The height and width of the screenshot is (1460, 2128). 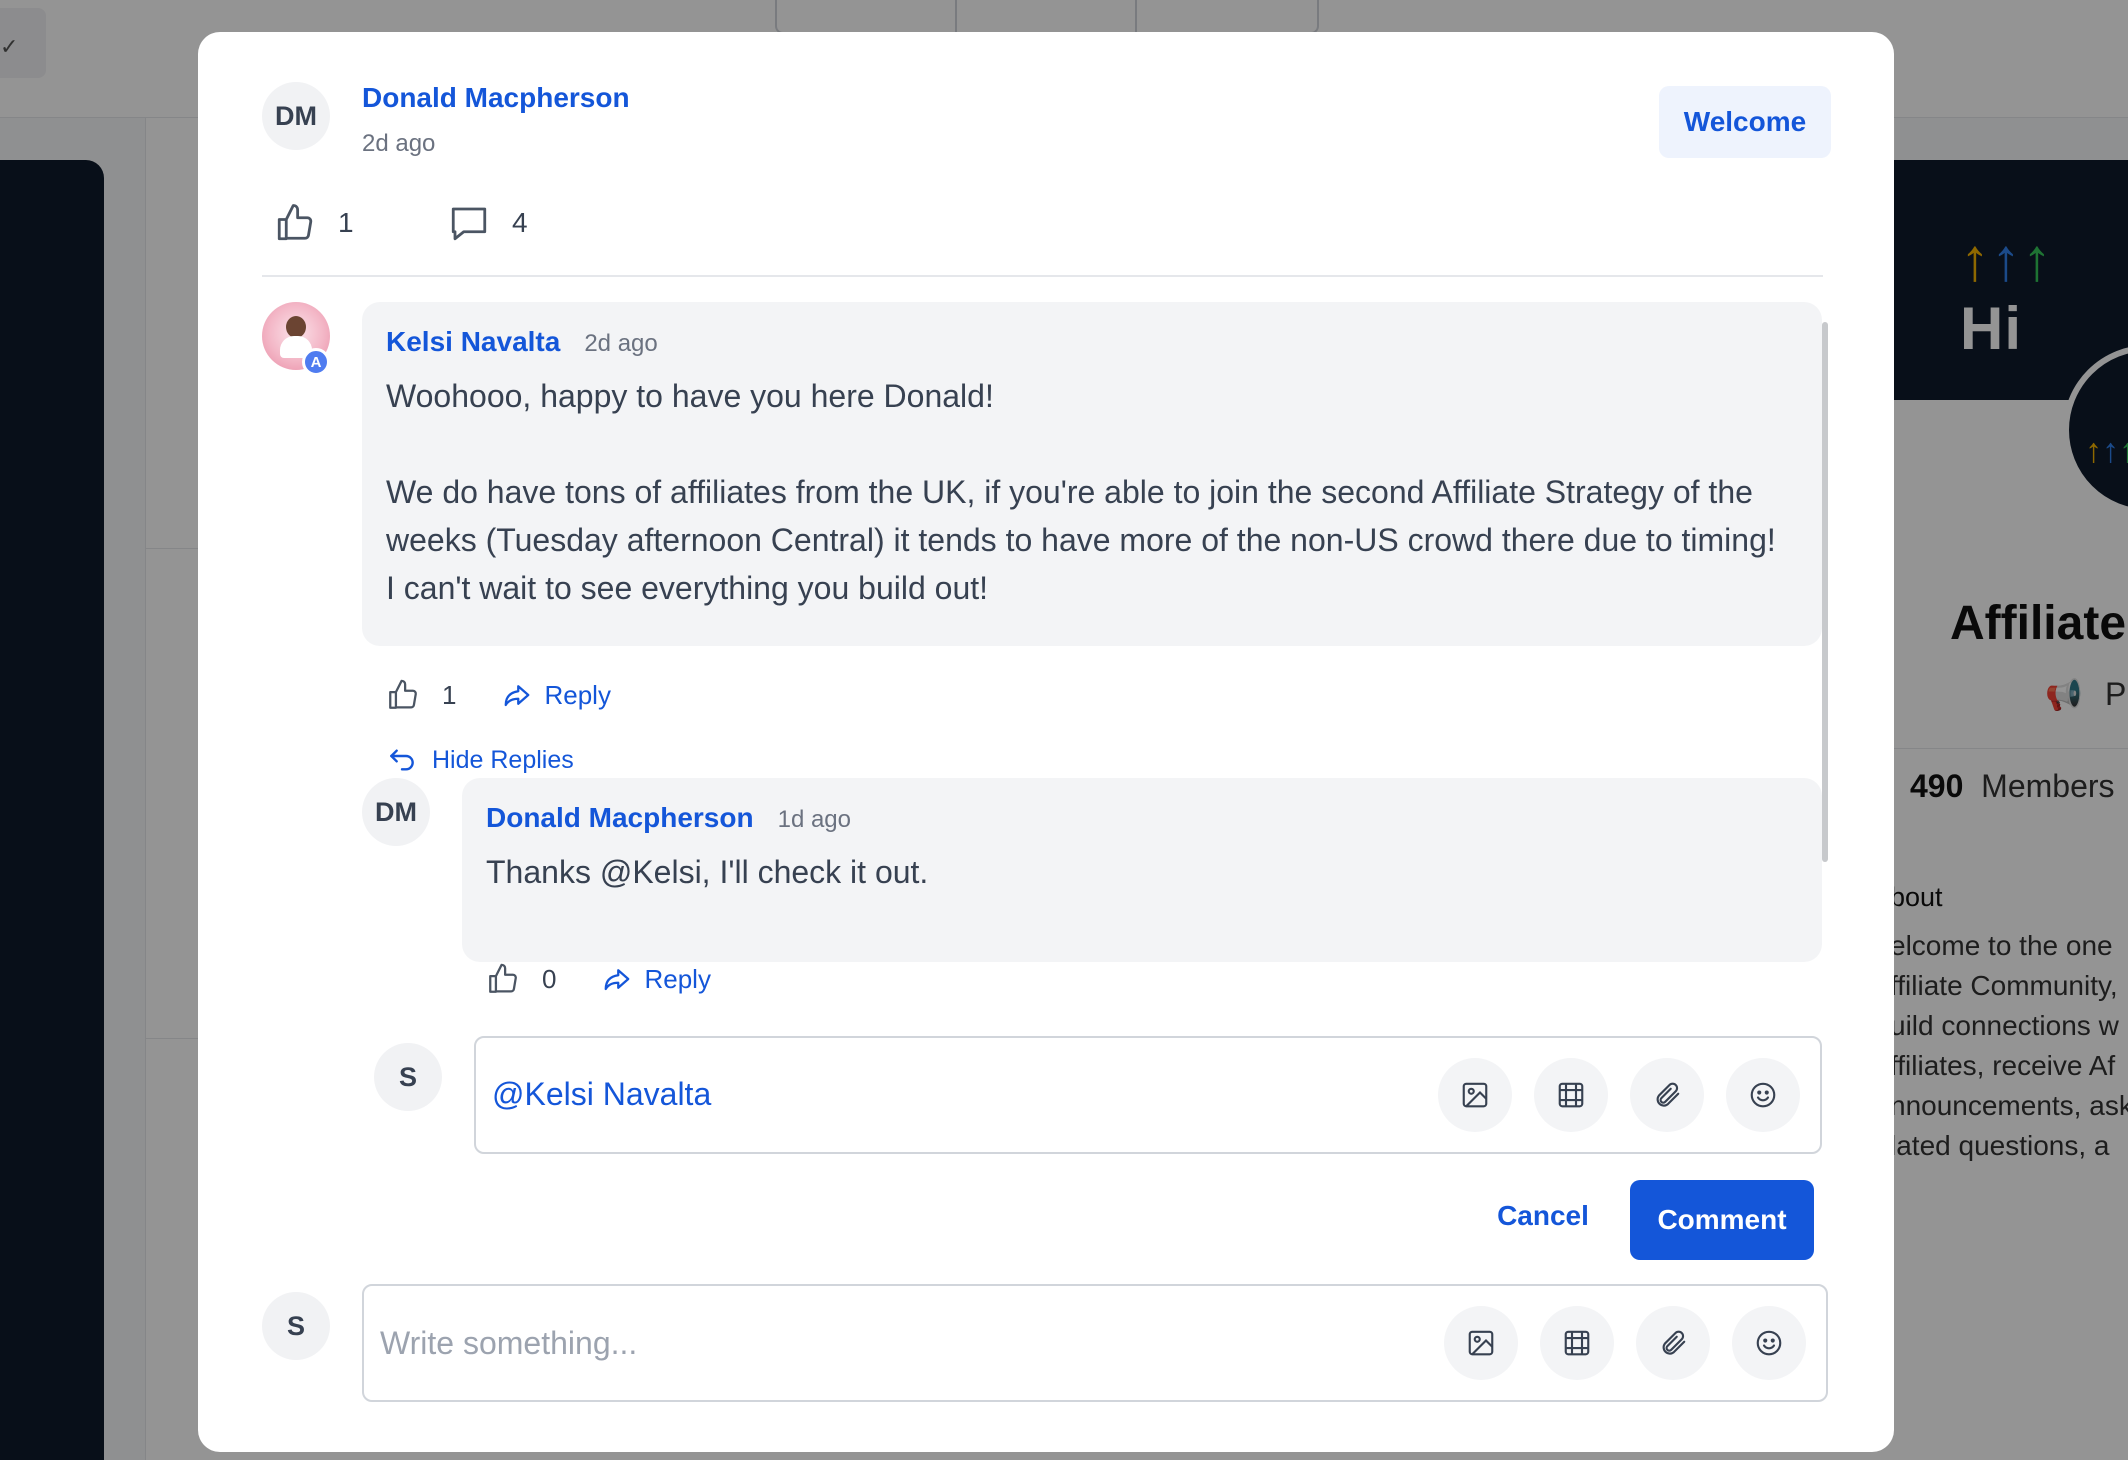 What do you see at coordinates (402, 760) in the screenshot?
I see `hide-replies-icon` at bounding box center [402, 760].